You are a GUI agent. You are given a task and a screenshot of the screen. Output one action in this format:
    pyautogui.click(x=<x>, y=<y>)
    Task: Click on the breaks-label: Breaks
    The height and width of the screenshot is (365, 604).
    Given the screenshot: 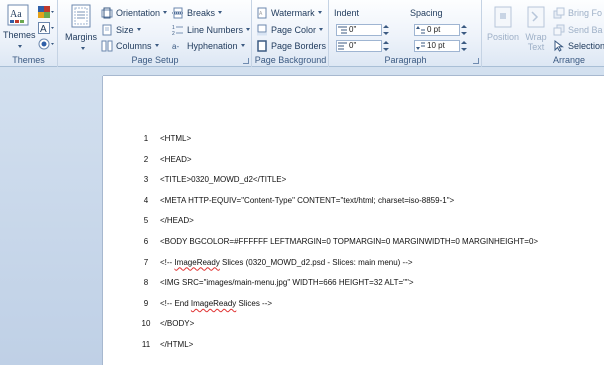 What is the action you would take?
    pyautogui.click(x=201, y=12)
    